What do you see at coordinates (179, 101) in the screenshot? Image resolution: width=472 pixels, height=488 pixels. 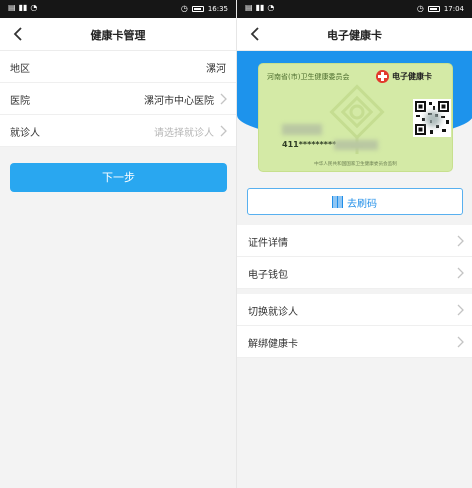 I see `hospital-value: 漯河市中心医院` at bounding box center [179, 101].